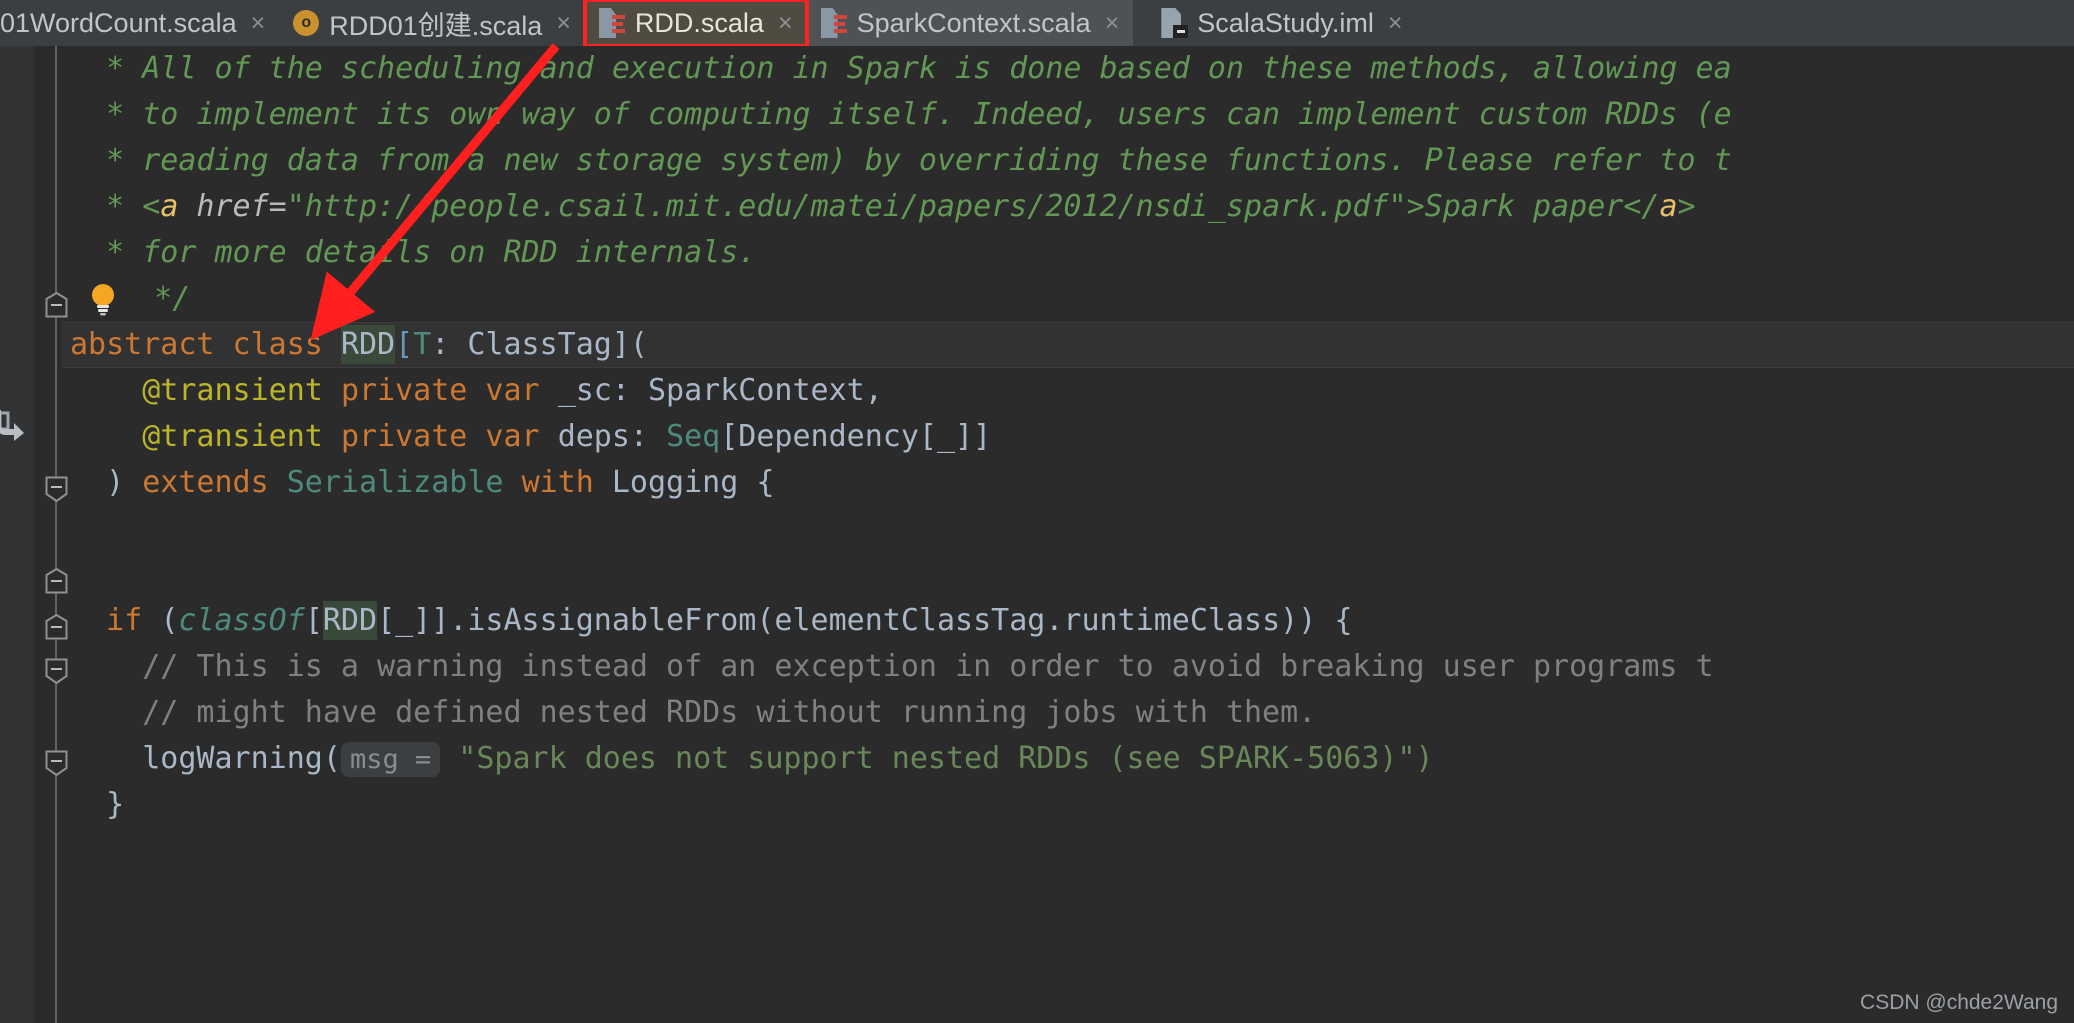  I want to click on code-token: with, so click(566, 482).